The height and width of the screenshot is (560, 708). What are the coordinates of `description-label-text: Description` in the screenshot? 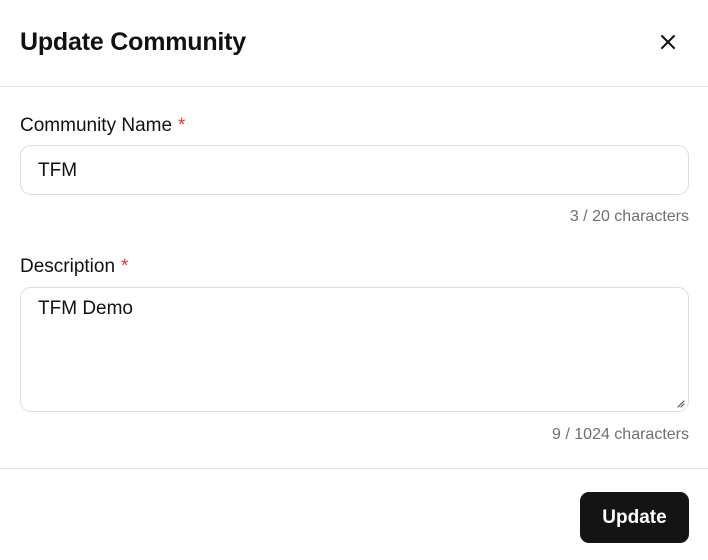 It's located at (68, 266).